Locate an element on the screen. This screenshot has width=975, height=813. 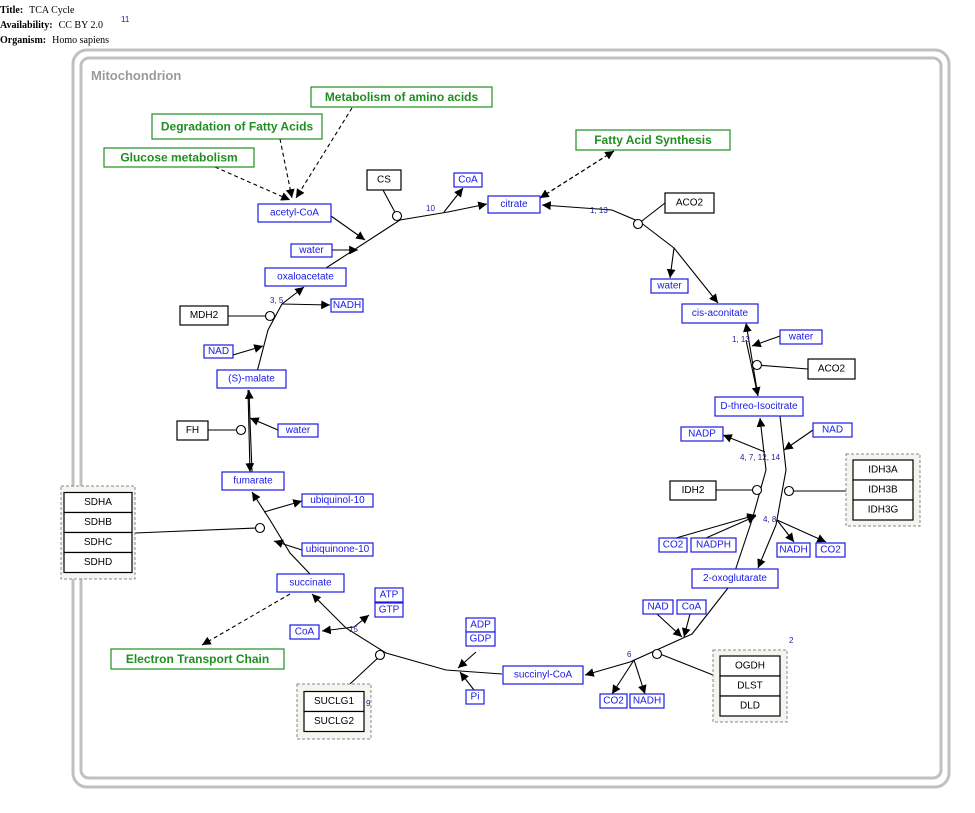
metabolite-node-succinate: succinate is located at coordinates (310, 583).